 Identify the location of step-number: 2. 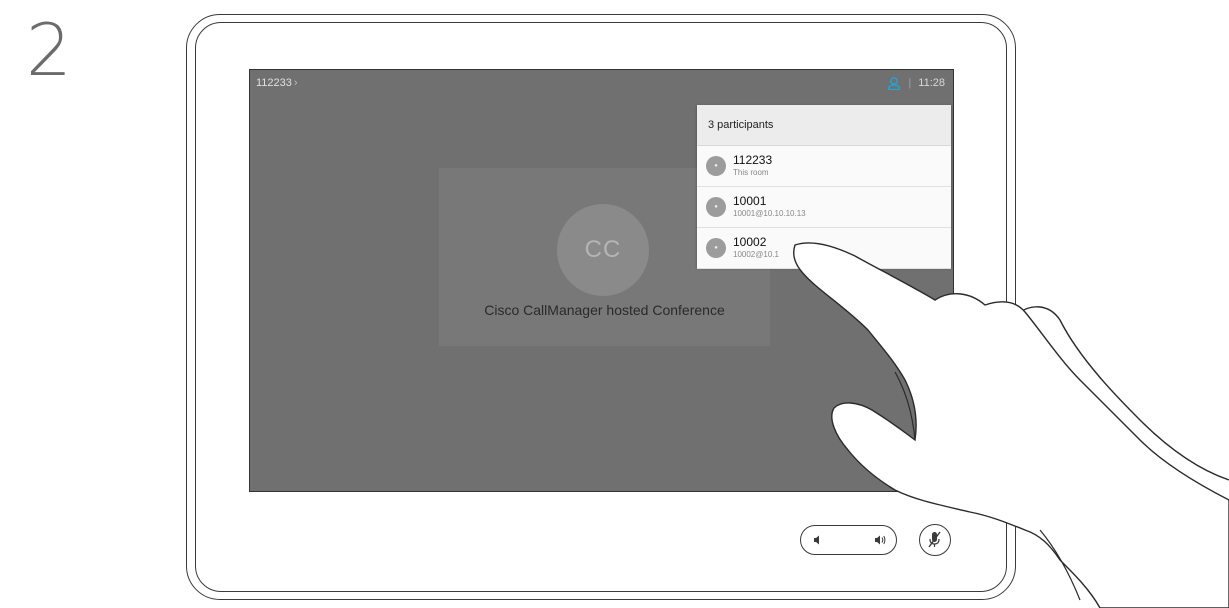
(49, 50).